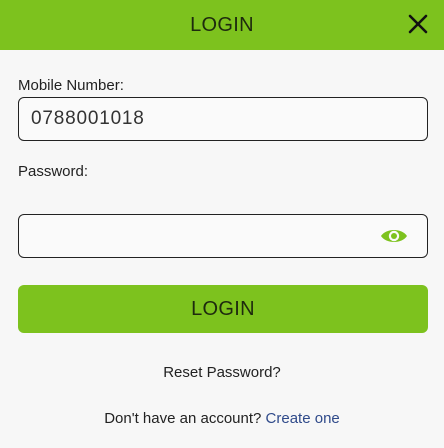 The width and height of the screenshot is (444, 448). What do you see at coordinates (53, 171) in the screenshot?
I see `password-label: Password:` at bounding box center [53, 171].